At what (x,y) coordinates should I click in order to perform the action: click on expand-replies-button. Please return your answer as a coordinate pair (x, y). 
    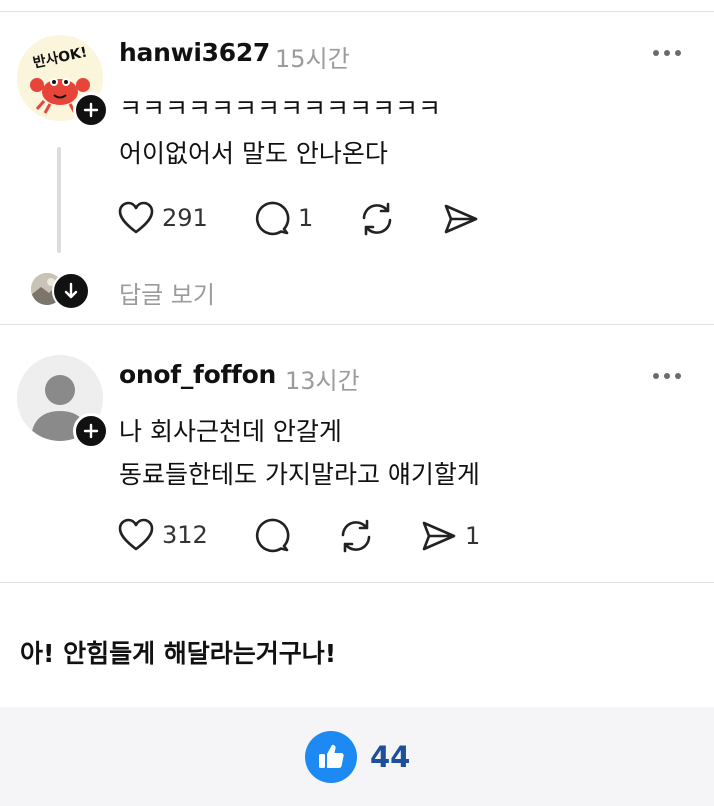
    Looking at the image, I should click on (71, 291).